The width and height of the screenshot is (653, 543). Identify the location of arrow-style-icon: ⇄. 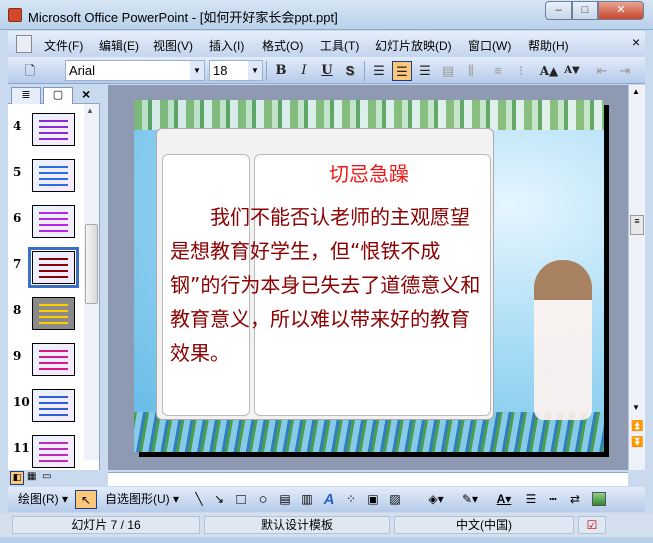
(575, 499).